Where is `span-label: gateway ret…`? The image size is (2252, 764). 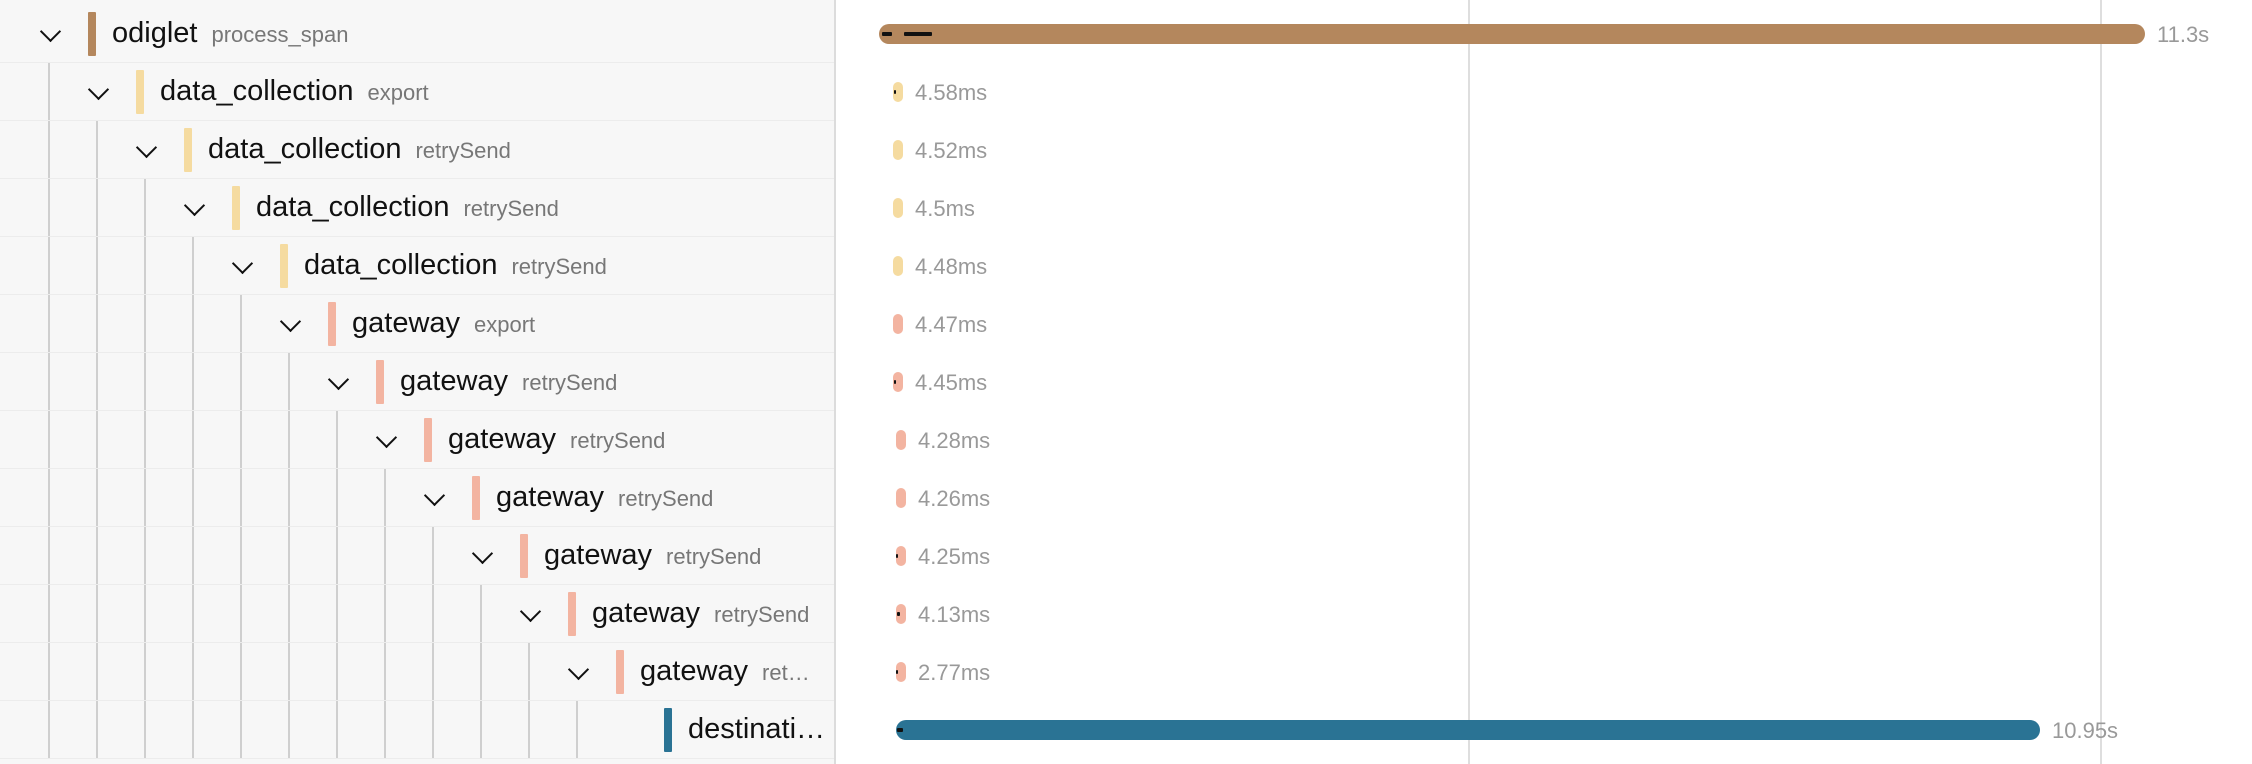 span-label: gateway ret… is located at coordinates (725, 671).